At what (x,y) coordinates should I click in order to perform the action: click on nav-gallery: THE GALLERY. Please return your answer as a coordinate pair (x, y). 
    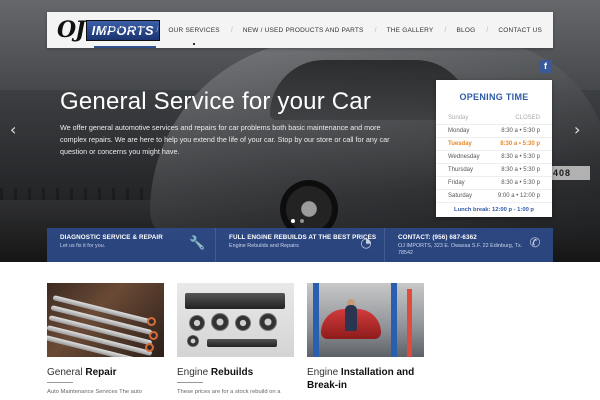
    Looking at the image, I should click on (410, 30).